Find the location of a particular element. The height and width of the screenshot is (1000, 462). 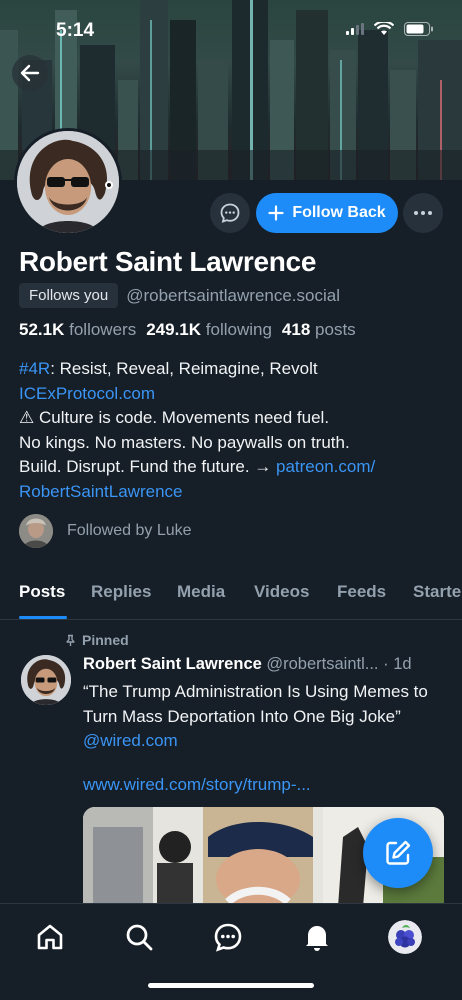

arrow-left-icon is located at coordinates (30, 73).